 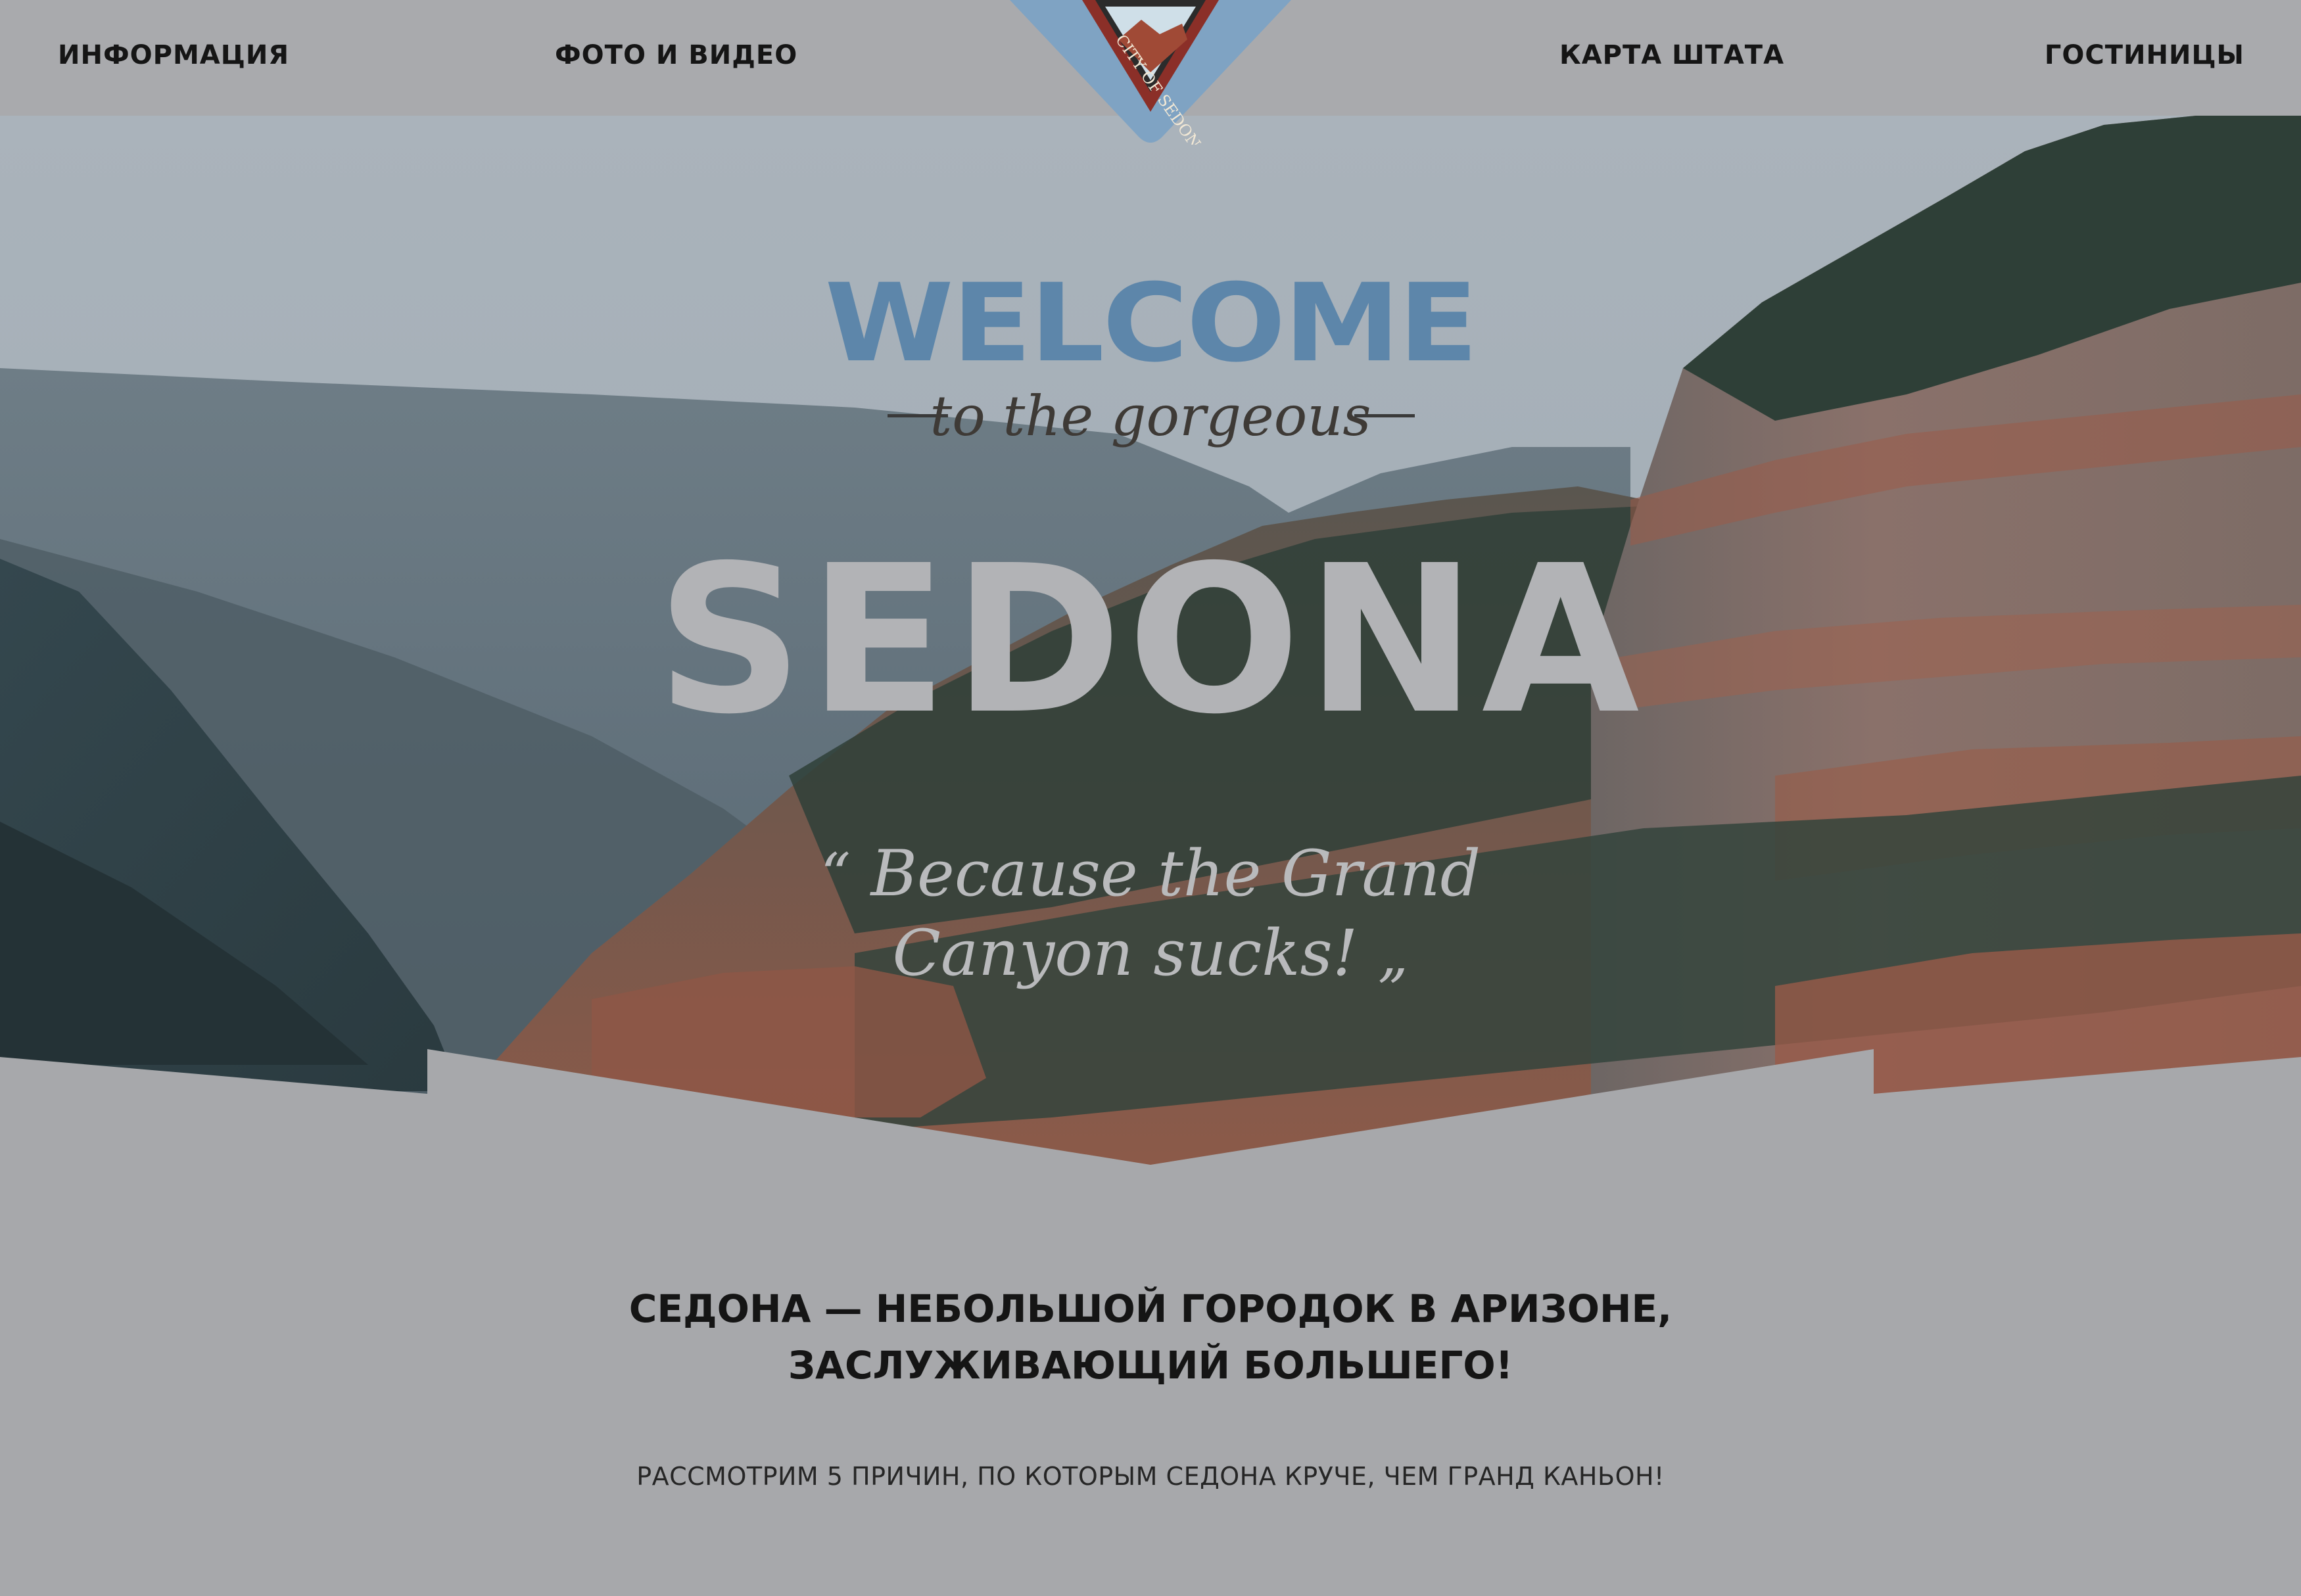 I want to click on city-name: SEDONA, so click(x=1150, y=640).